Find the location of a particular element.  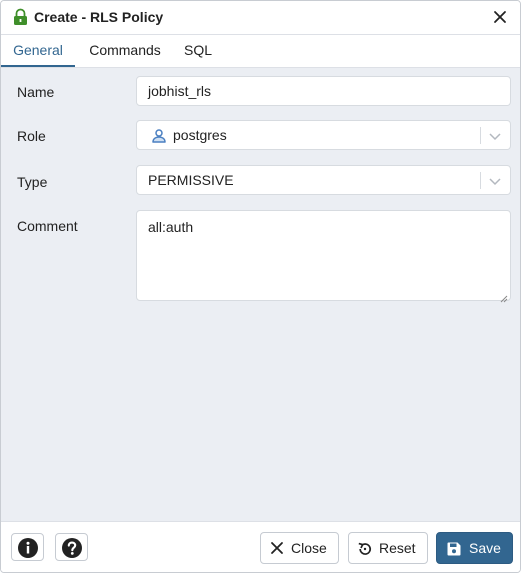

role-label: Role is located at coordinates (31, 136).